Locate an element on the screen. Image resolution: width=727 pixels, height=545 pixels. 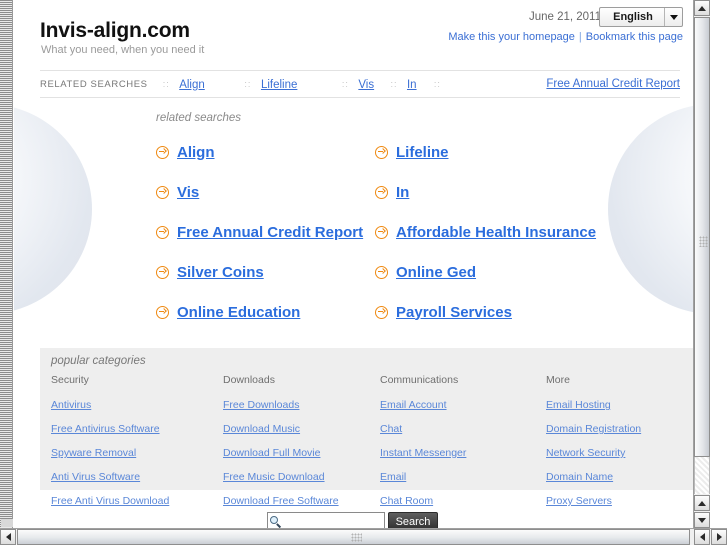
cat-link-download-free-software: Download Free Software is located at coordinates (281, 501).